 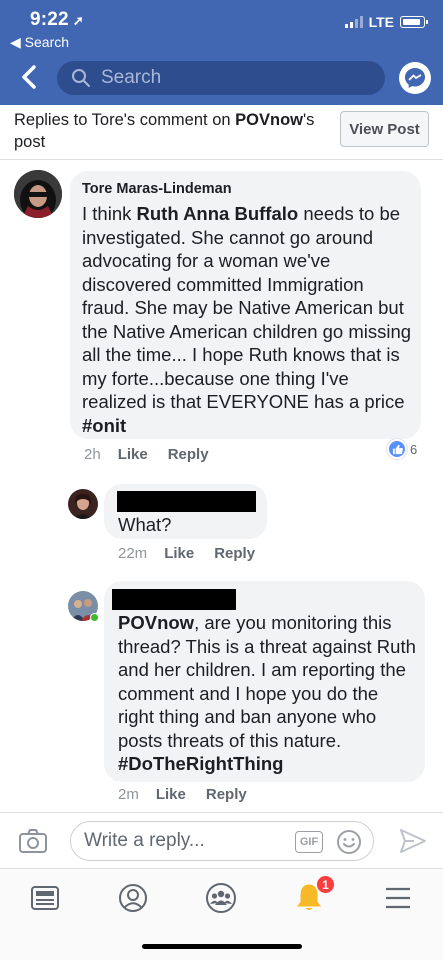 I want to click on reply-composer: GIF, so click(x=221, y=840).